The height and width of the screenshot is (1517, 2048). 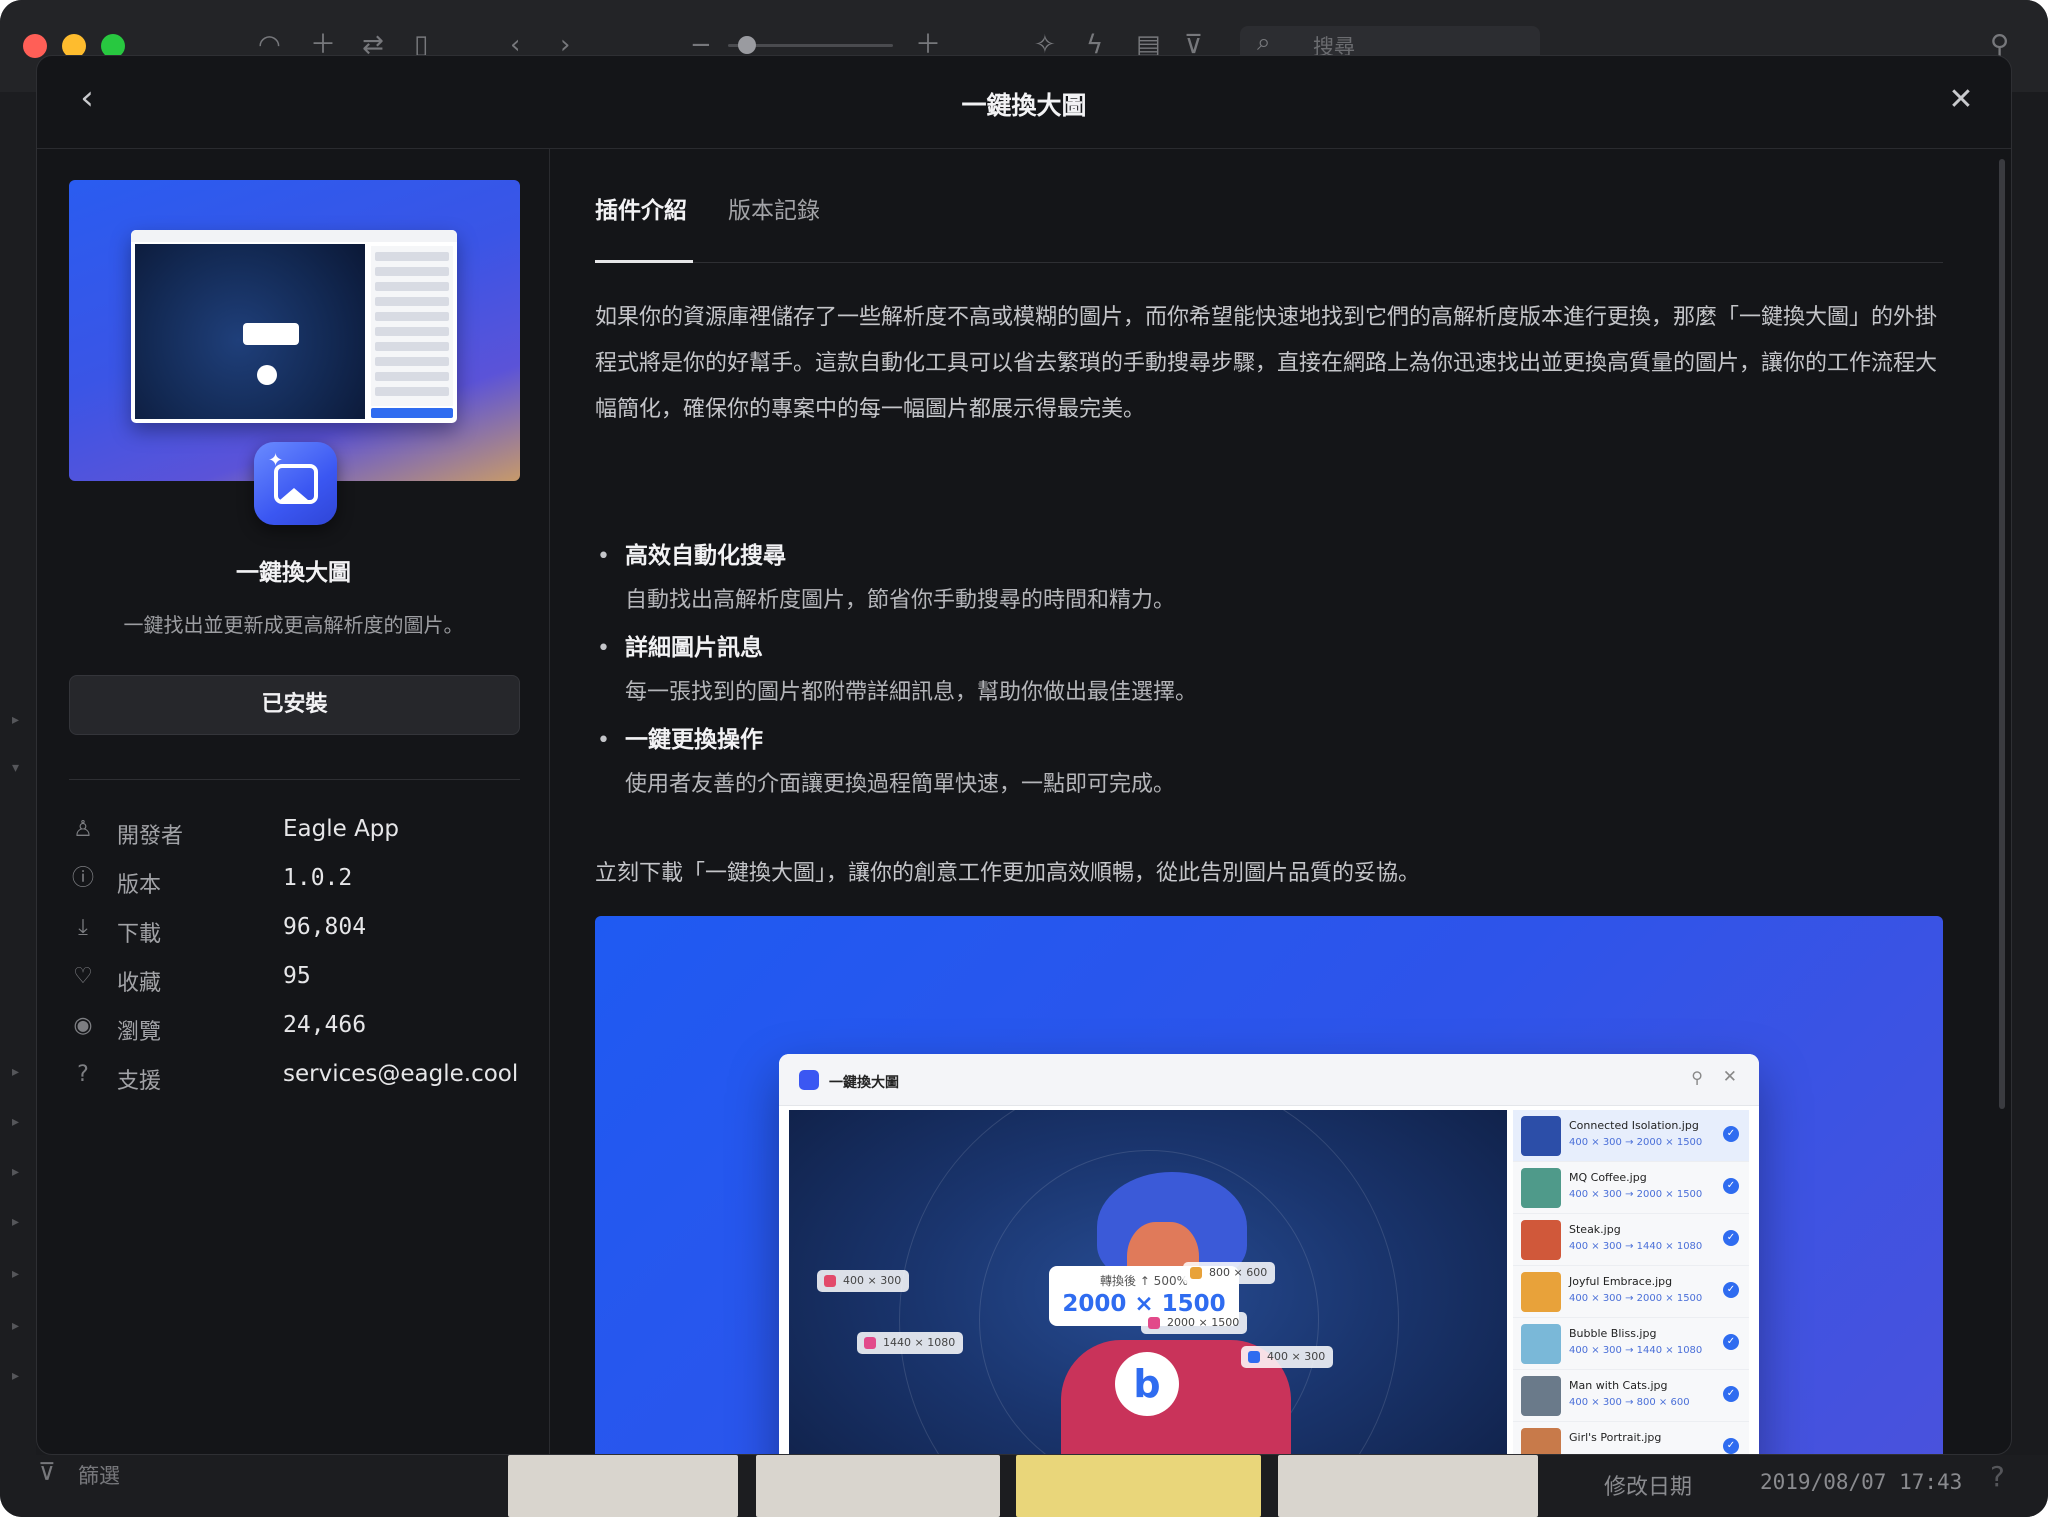 What do you see at coordinates (864, 1083) in the screenshot?
I see `preview-window-title: 一鍵換大圖` at bounding box center [864, 1083].